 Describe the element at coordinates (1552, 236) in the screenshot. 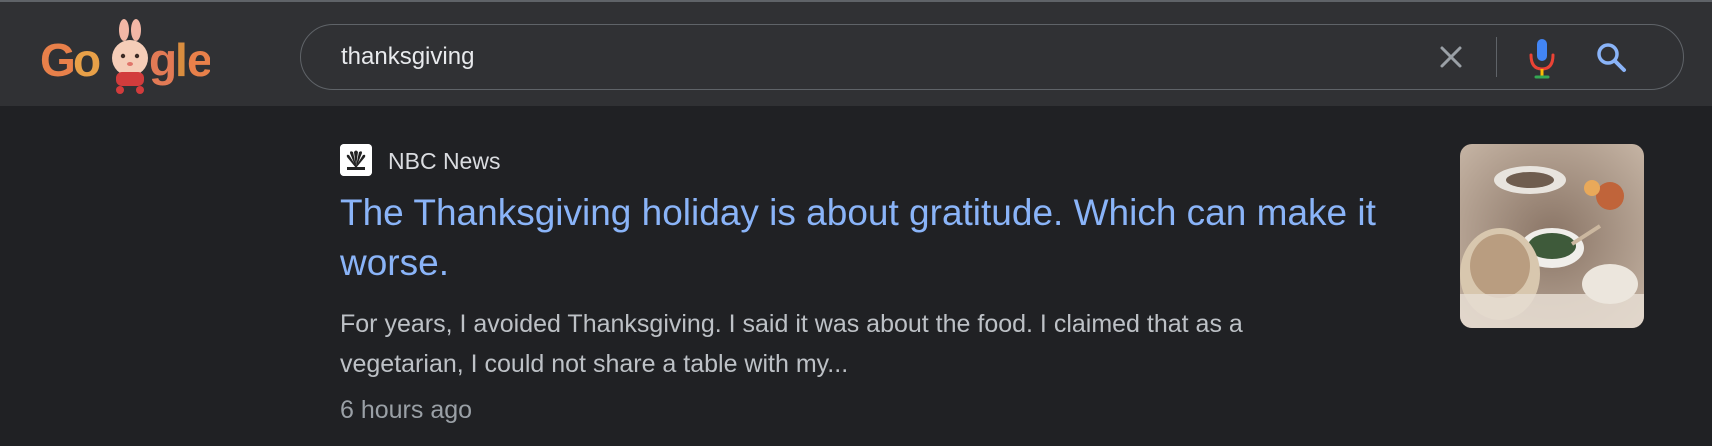

I see `result-thumbnail` at that location.